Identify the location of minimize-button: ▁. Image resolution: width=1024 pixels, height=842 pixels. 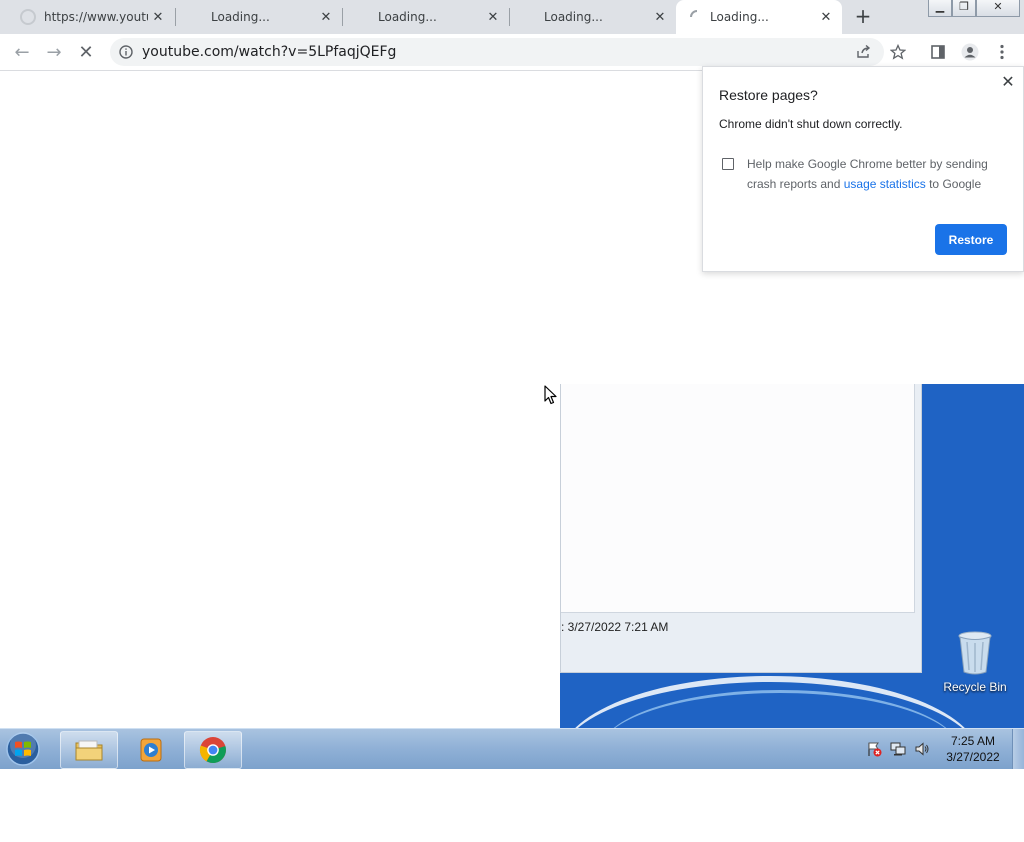
(940, 8).